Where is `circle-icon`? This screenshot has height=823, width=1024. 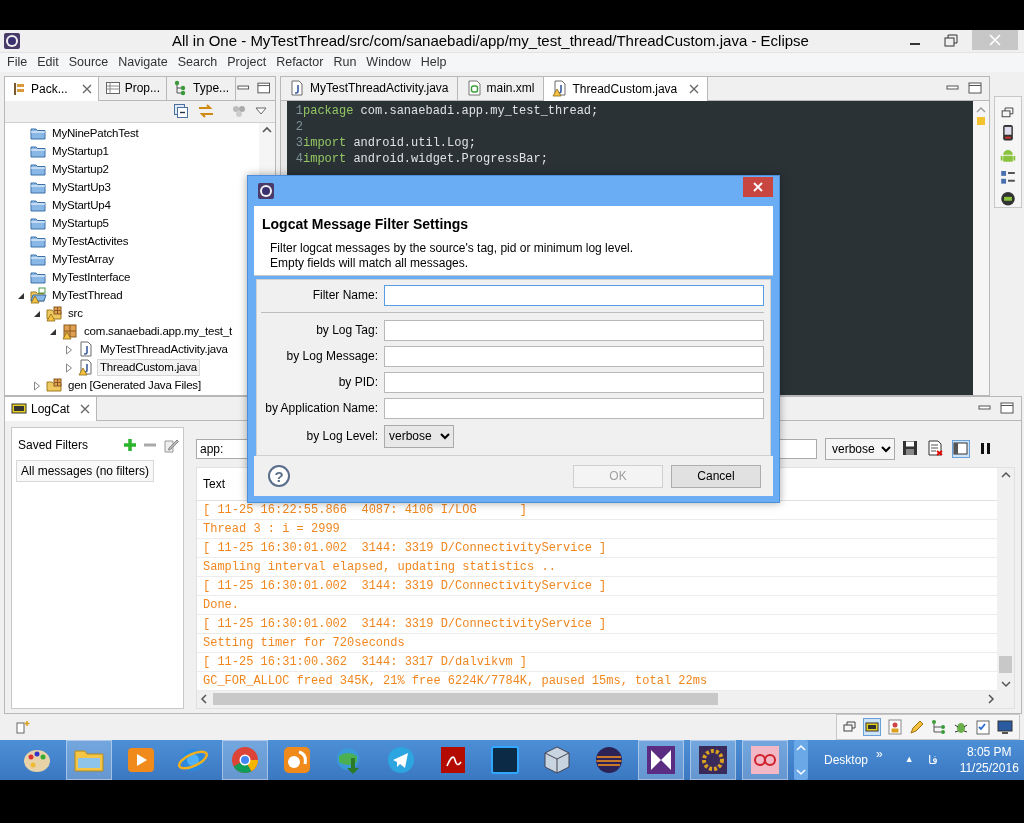 circle-icon is located at coordinates (1008, 199).